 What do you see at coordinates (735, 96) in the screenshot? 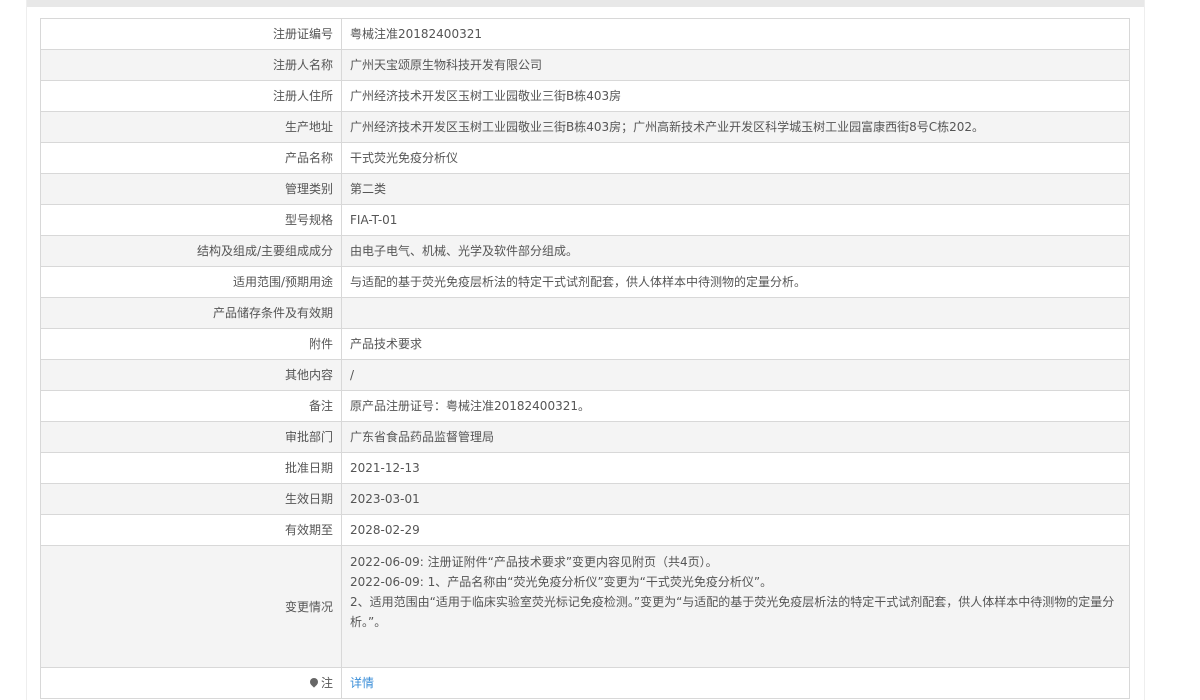
I see `field-value: 广州经济技术开发区玉树工业园敬业三街B栋403房` at bounding box center [735, 96].